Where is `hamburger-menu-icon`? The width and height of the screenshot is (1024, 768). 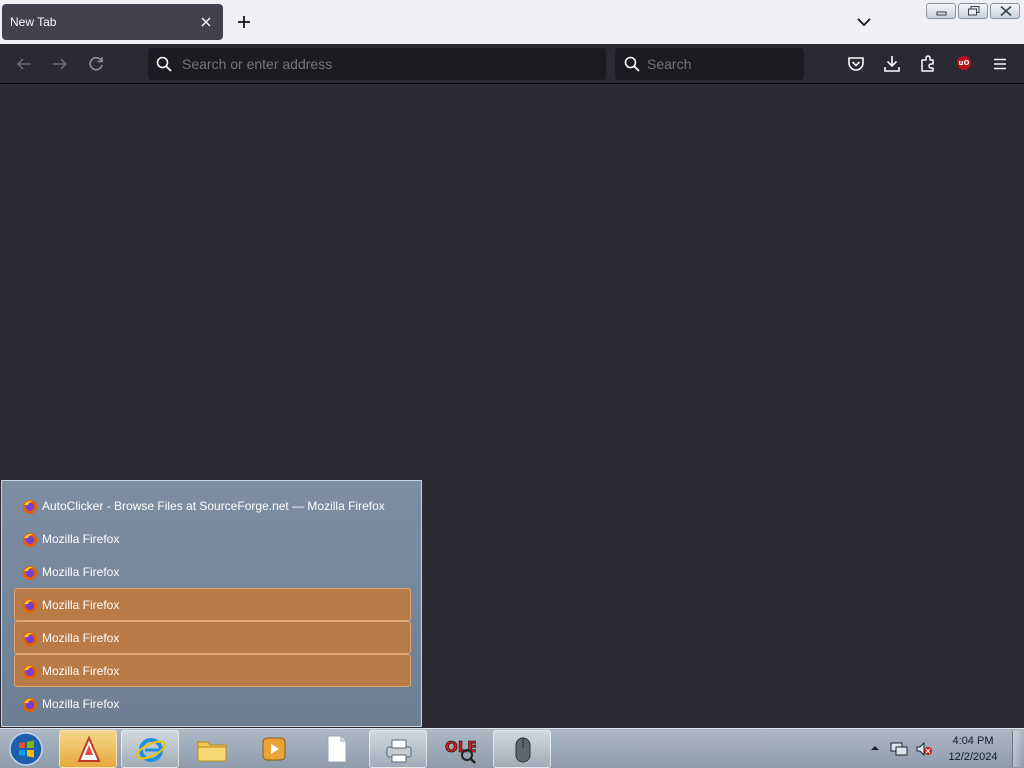
hamburger-menu-icon is located at coordinates (1000, 64).